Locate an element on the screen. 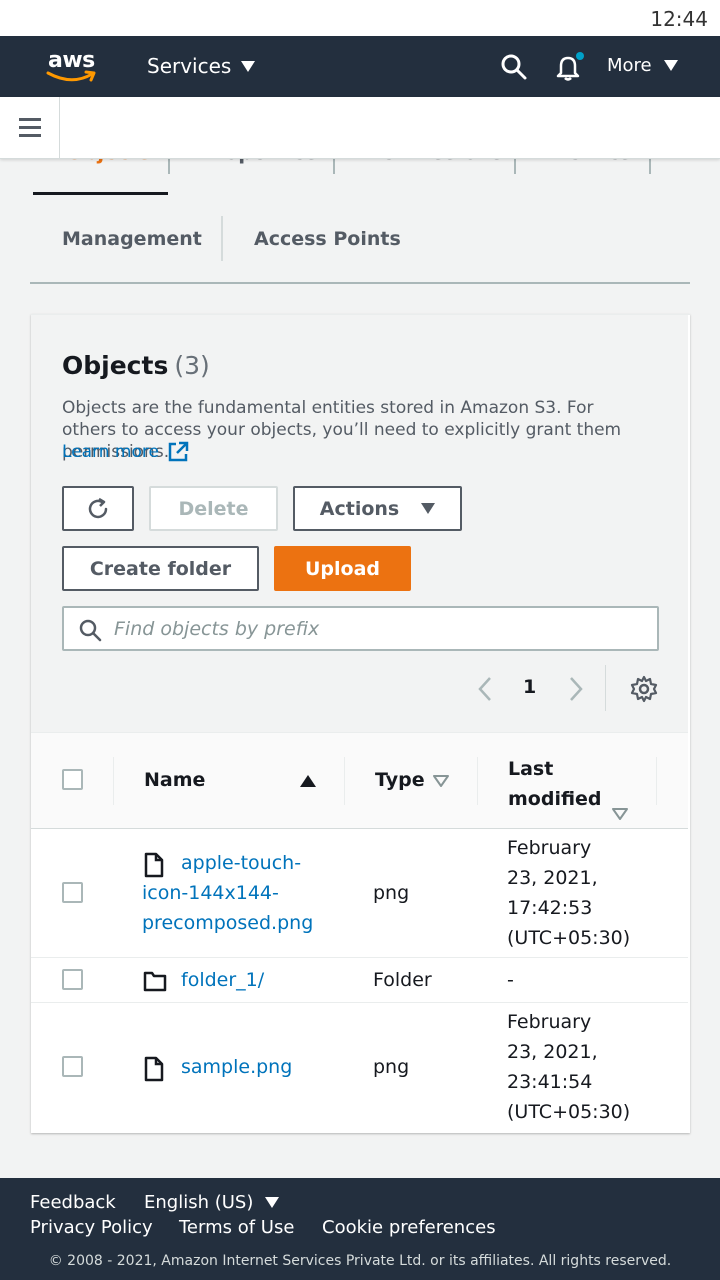 The height and width of the screenshot is (1280, 720). object-name-link: apple-touch- is located at coordinates (241, 863).